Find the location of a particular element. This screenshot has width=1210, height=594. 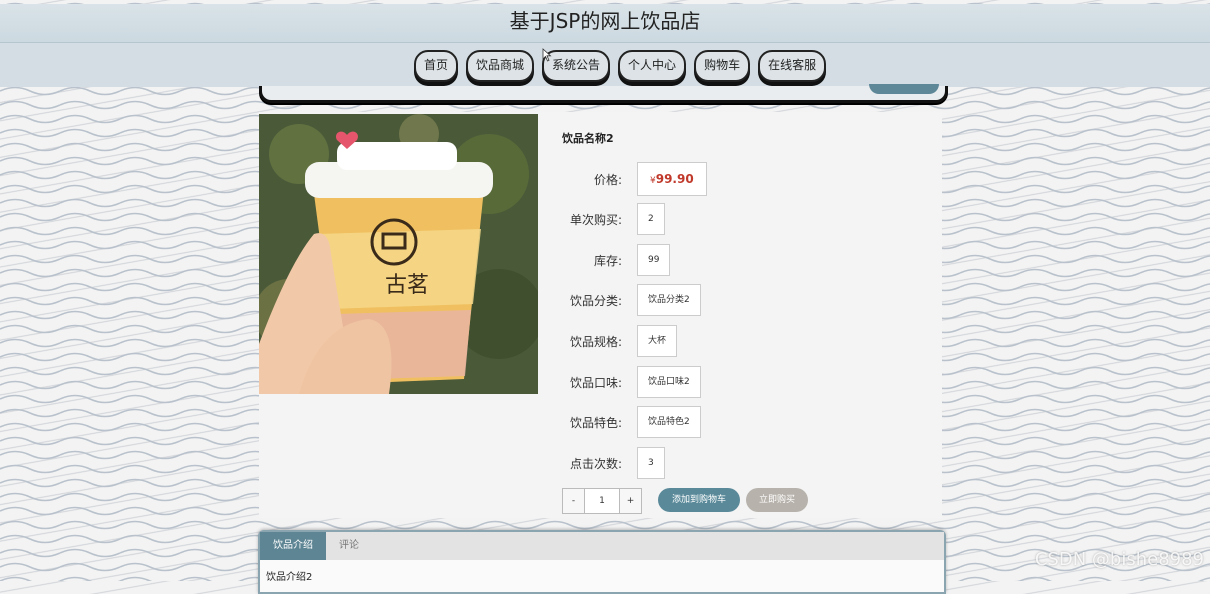

quantity-stepper: - 1 + is located at coordinates (602, 501).